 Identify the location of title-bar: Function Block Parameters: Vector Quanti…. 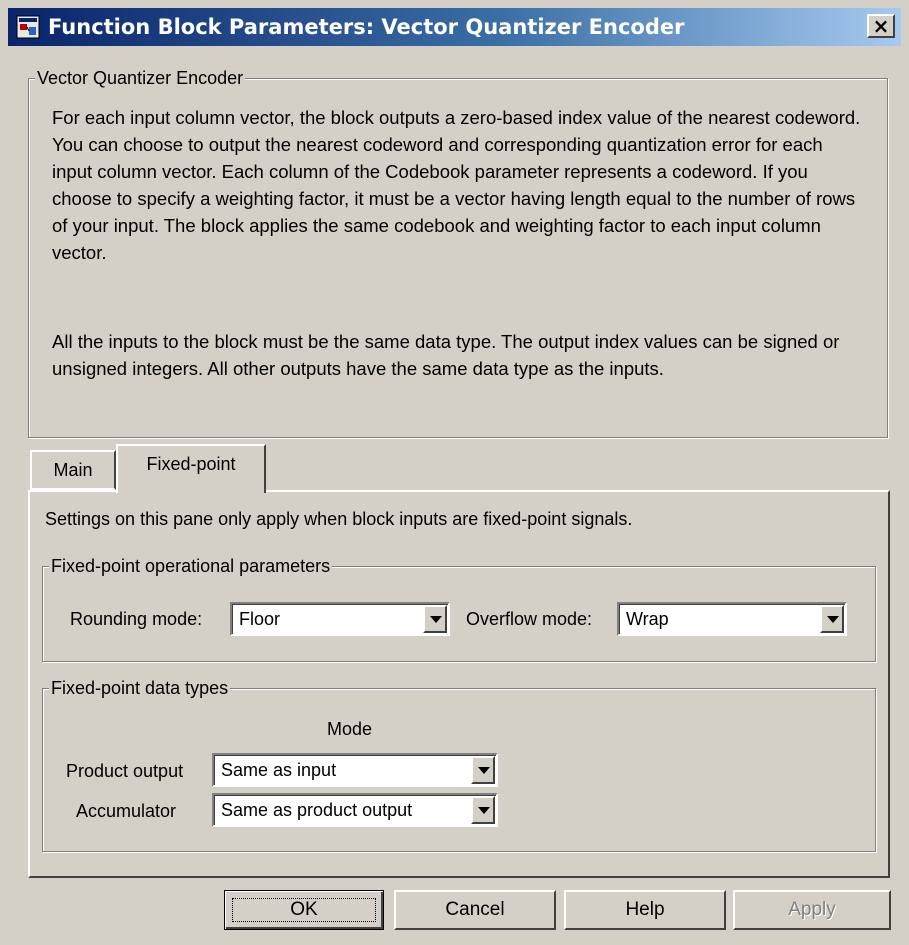
(454, 27).